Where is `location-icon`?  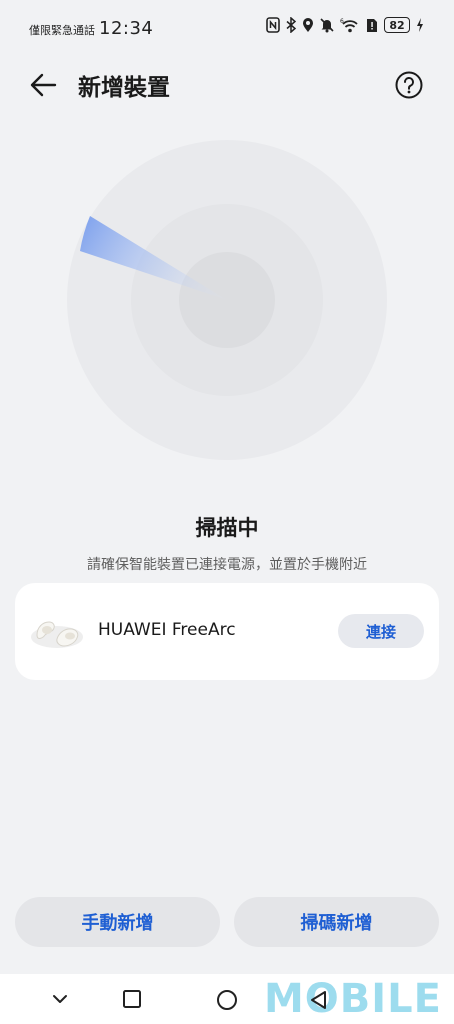
location-icon is located at coordinates (308, 25).